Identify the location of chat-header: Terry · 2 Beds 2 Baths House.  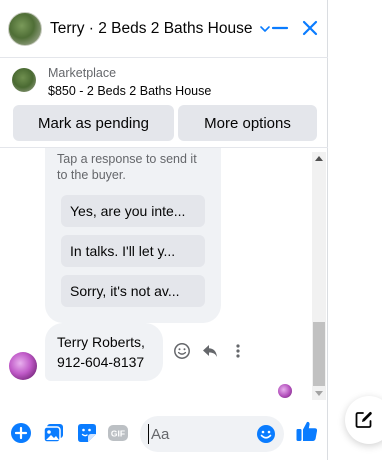
(164, 29).